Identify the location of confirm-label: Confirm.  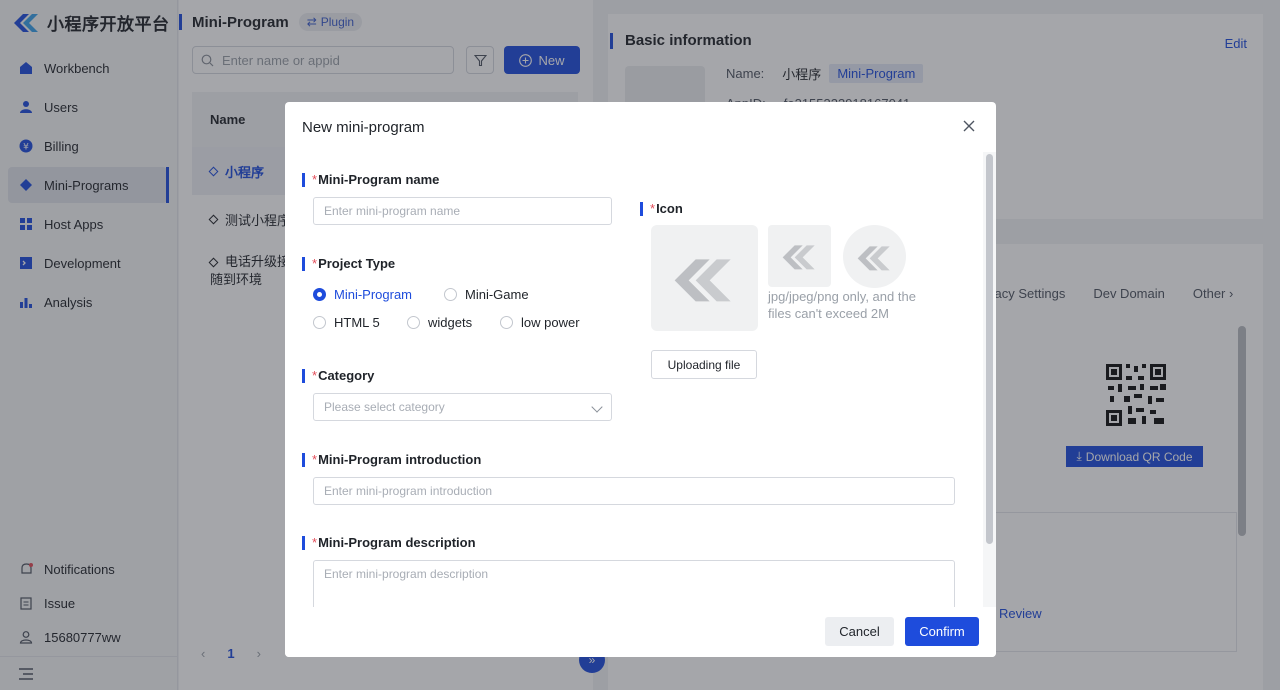
(942, 631).